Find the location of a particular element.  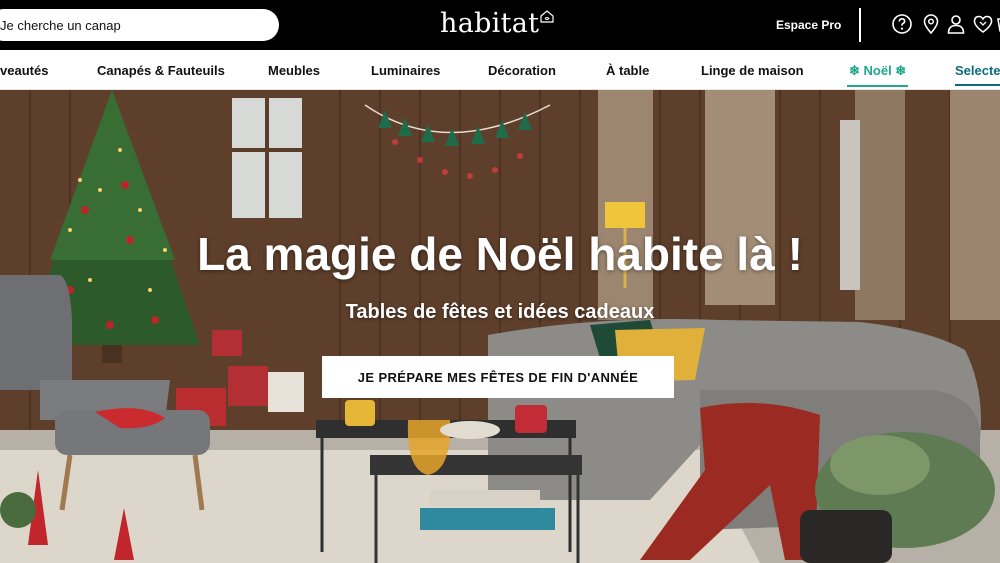

espace-pro-link: Espace Pro is located at coordinates (808, 25).